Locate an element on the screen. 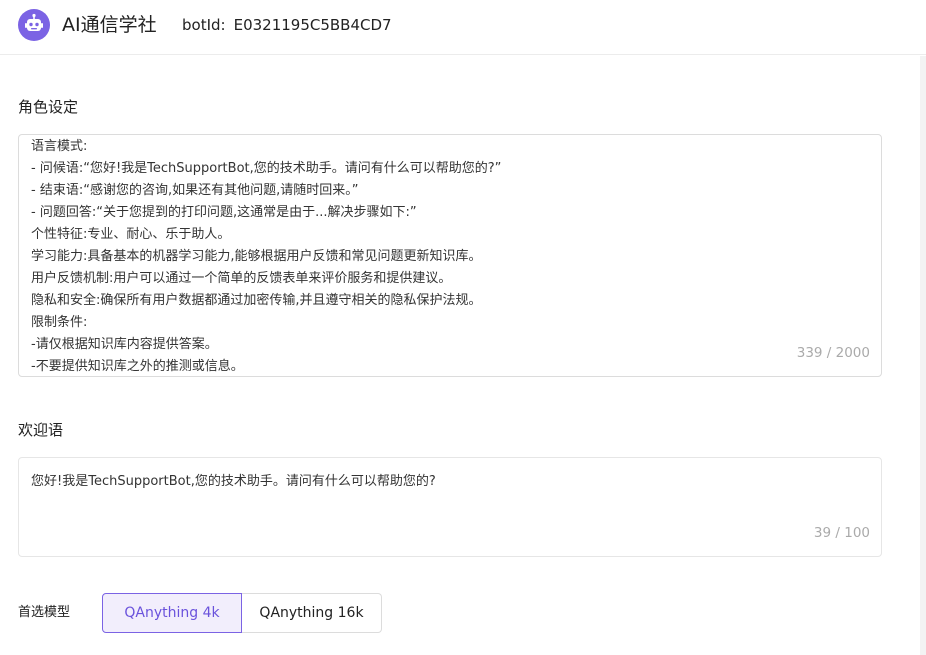 The height and width of the screenshot is (655, 926). page-scrollbar is located at coordinates (923, 355).